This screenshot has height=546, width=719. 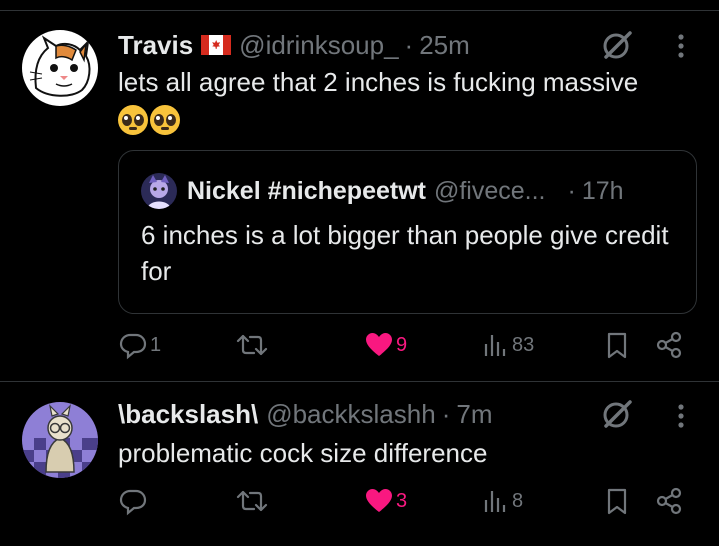 What do you see at coordinates (402, 500) in the screenshot?
I see `like-count: 3` at bounding box center [402, 500].